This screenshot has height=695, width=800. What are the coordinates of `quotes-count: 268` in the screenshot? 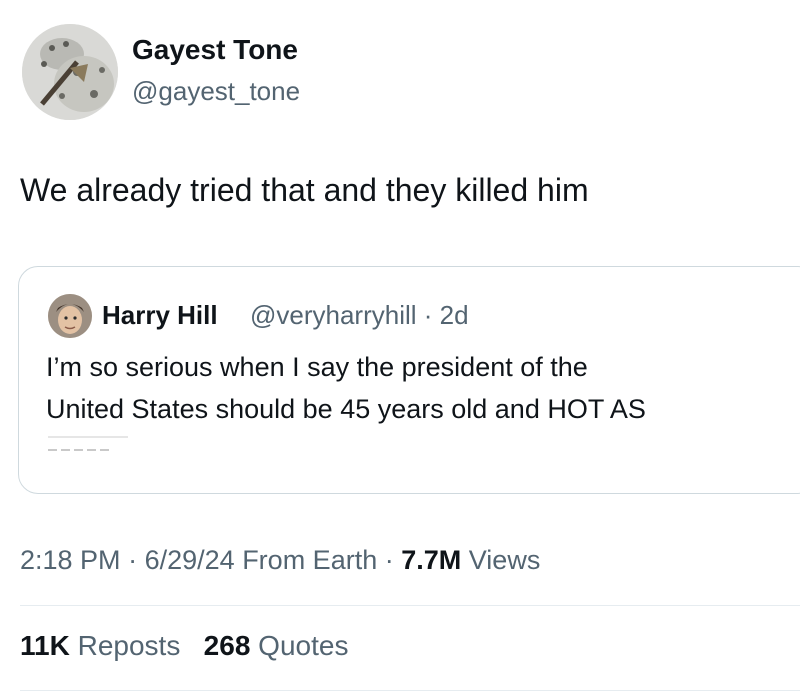 It's located at (227, 645).